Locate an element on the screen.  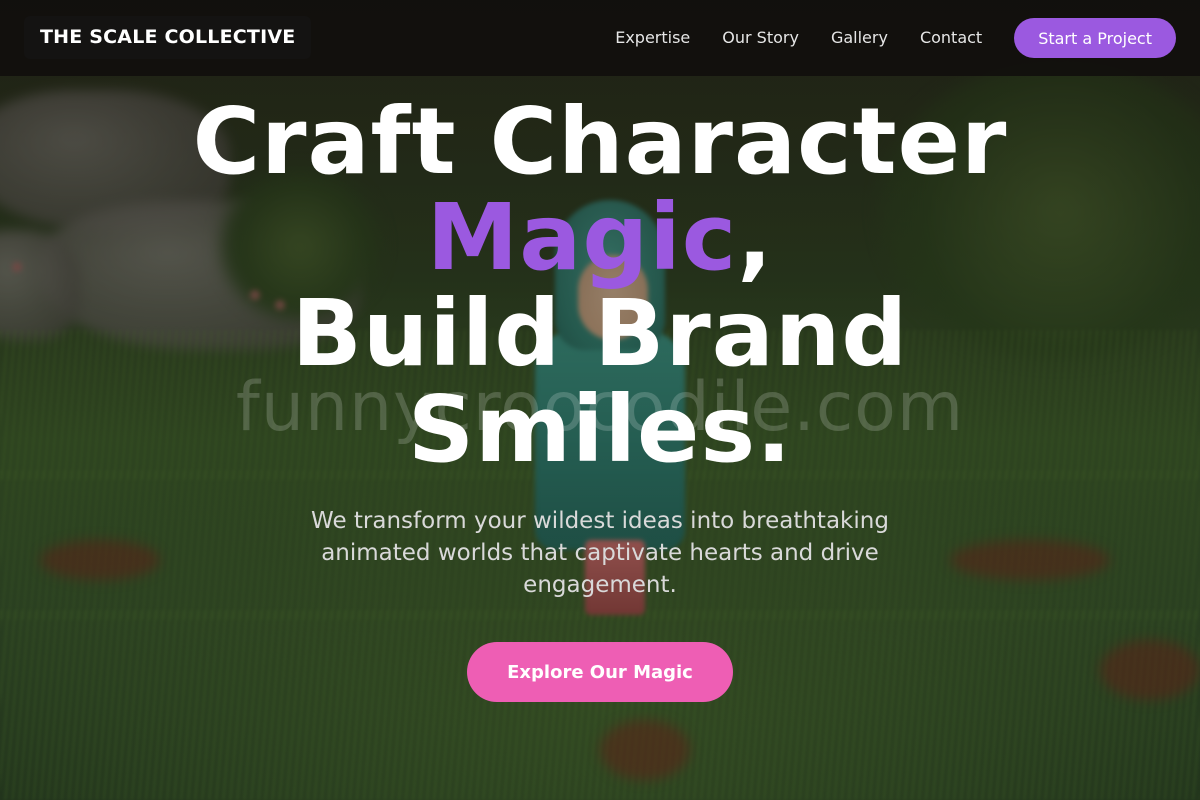
hero-title-comma: , is located at coordinates (755, 237).